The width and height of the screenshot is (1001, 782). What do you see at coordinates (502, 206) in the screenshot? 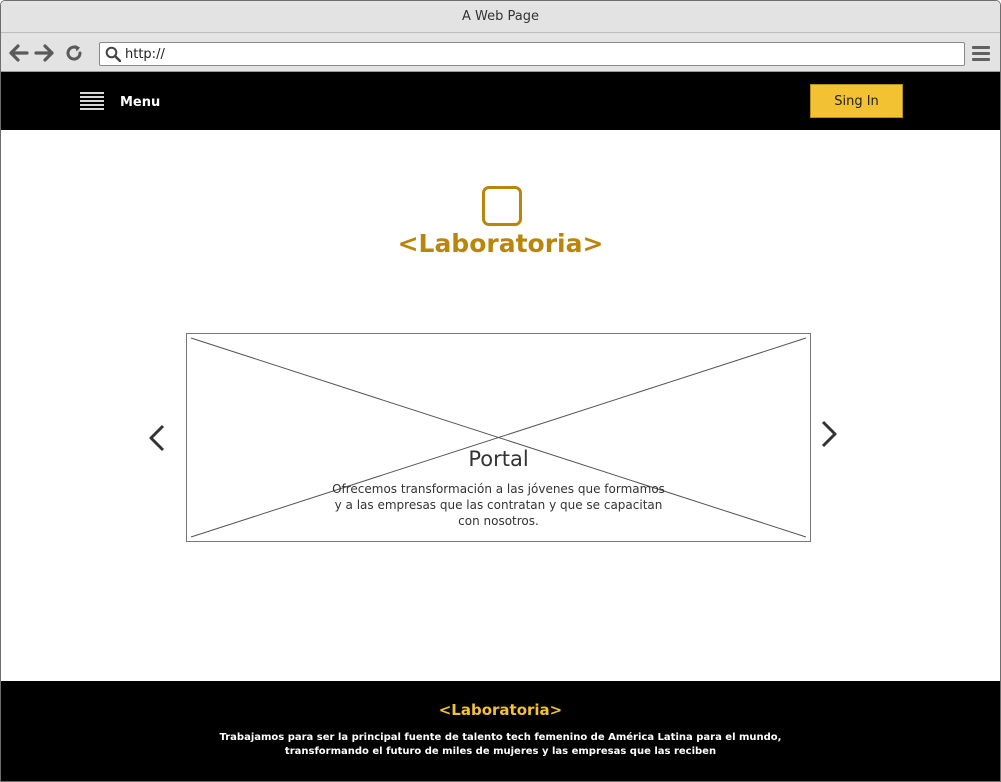
I see `logo-icon` at bounding box center [502, 206].